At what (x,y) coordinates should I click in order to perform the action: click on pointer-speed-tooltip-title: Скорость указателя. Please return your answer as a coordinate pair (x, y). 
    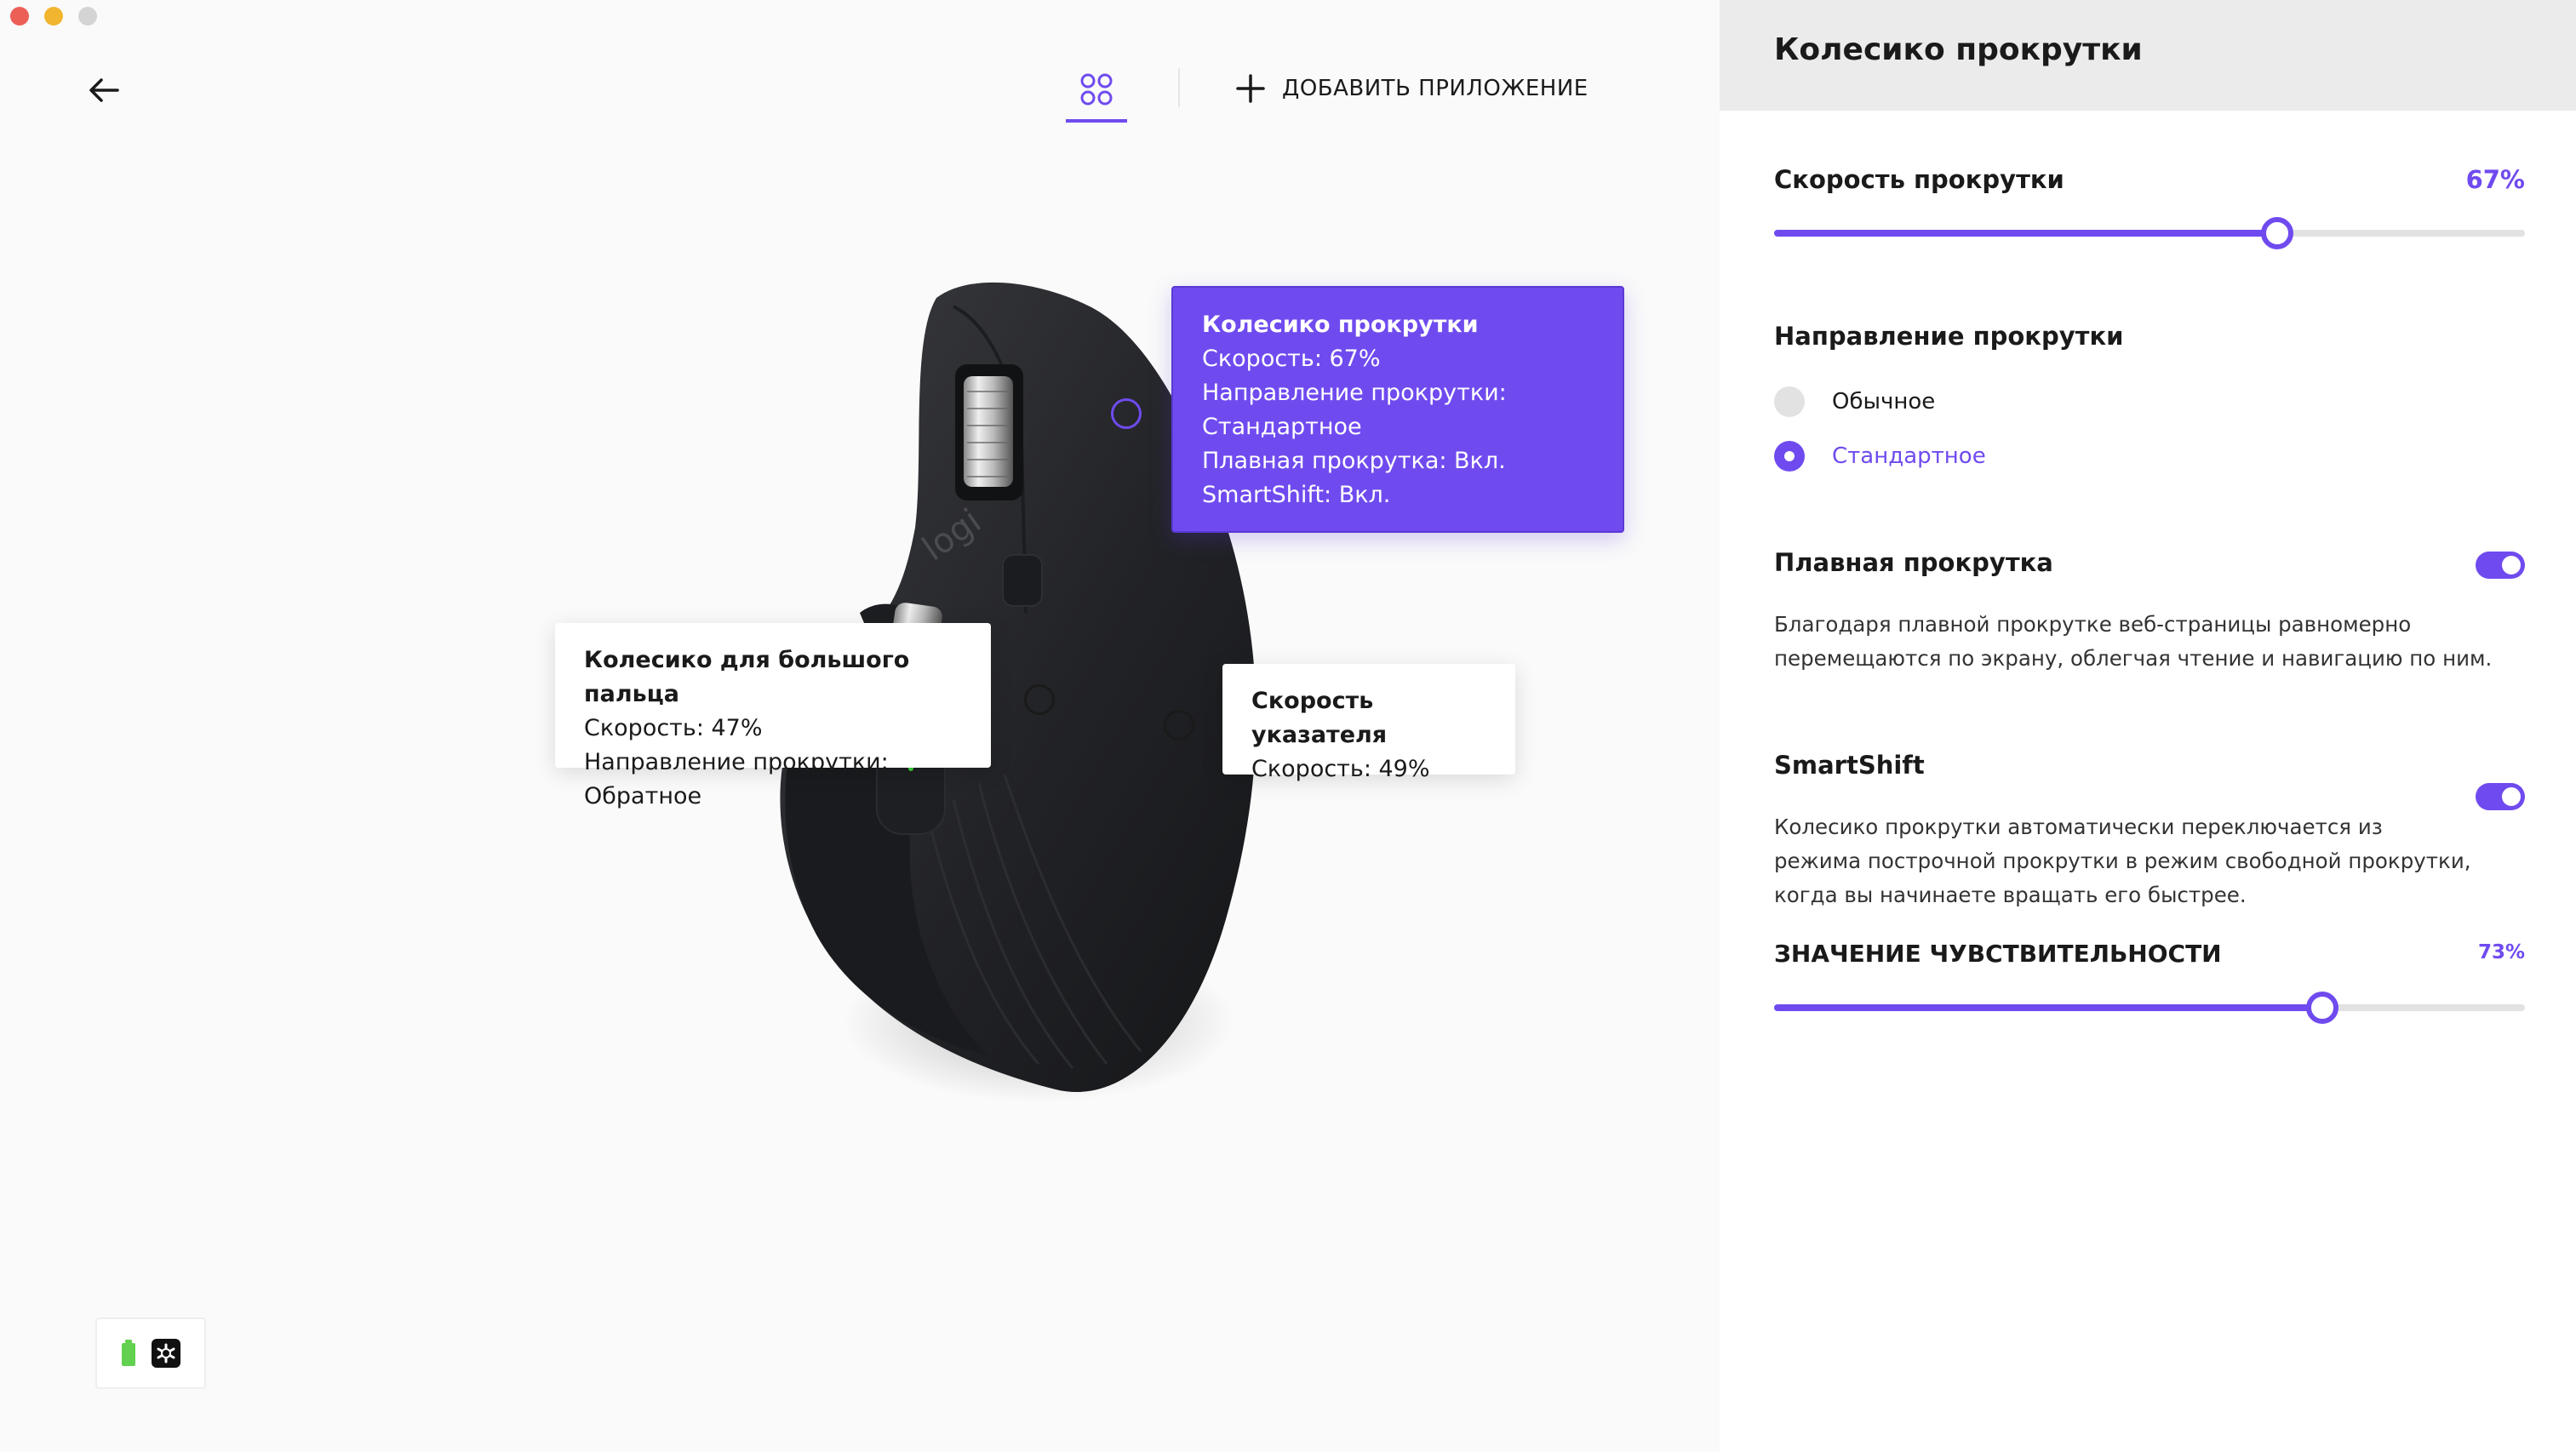
    Looking at the image, I should click on (1319, 718).